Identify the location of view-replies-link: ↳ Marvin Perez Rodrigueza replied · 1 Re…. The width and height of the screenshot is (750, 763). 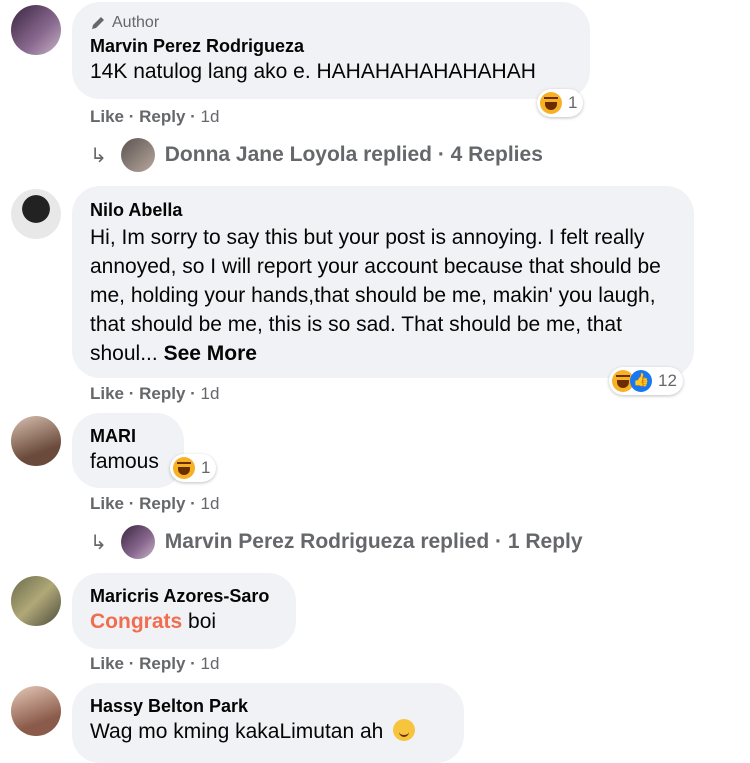
(336, 542).